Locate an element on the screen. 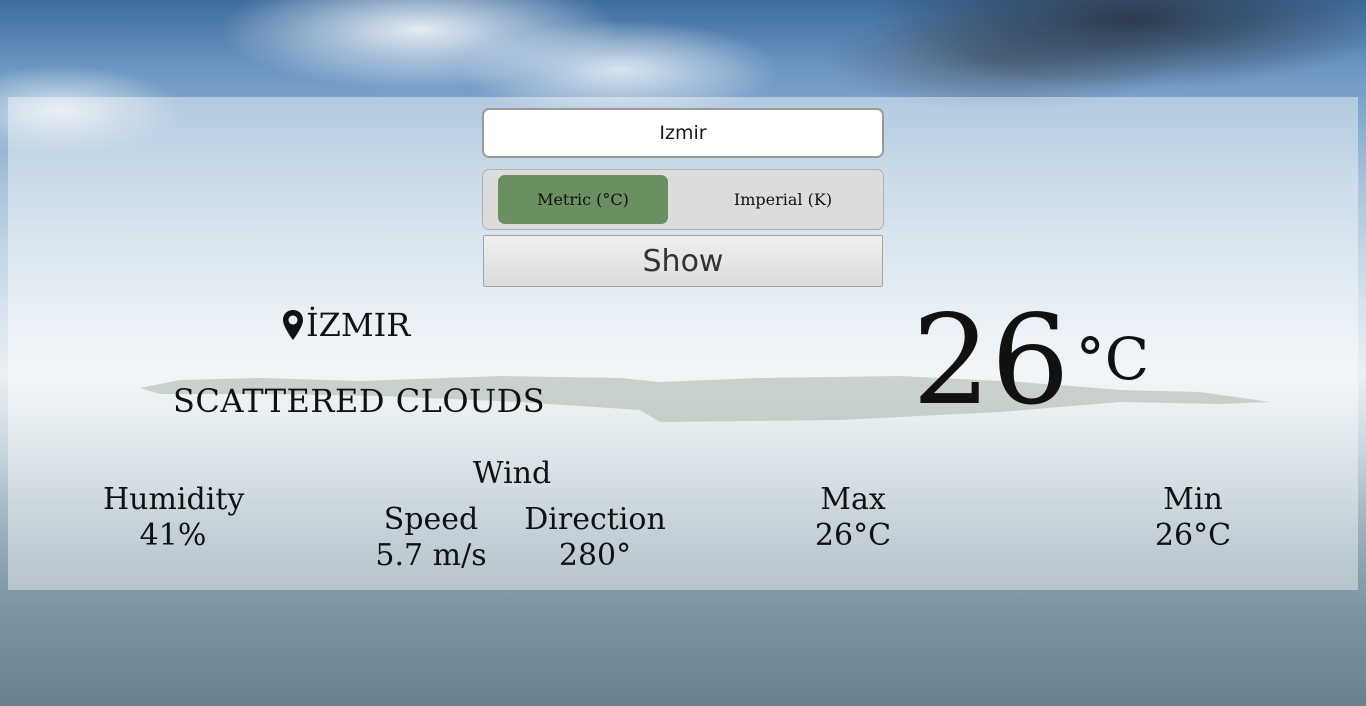  wind-direction-stat: Direction 280° is located at coordinates (595, 538).